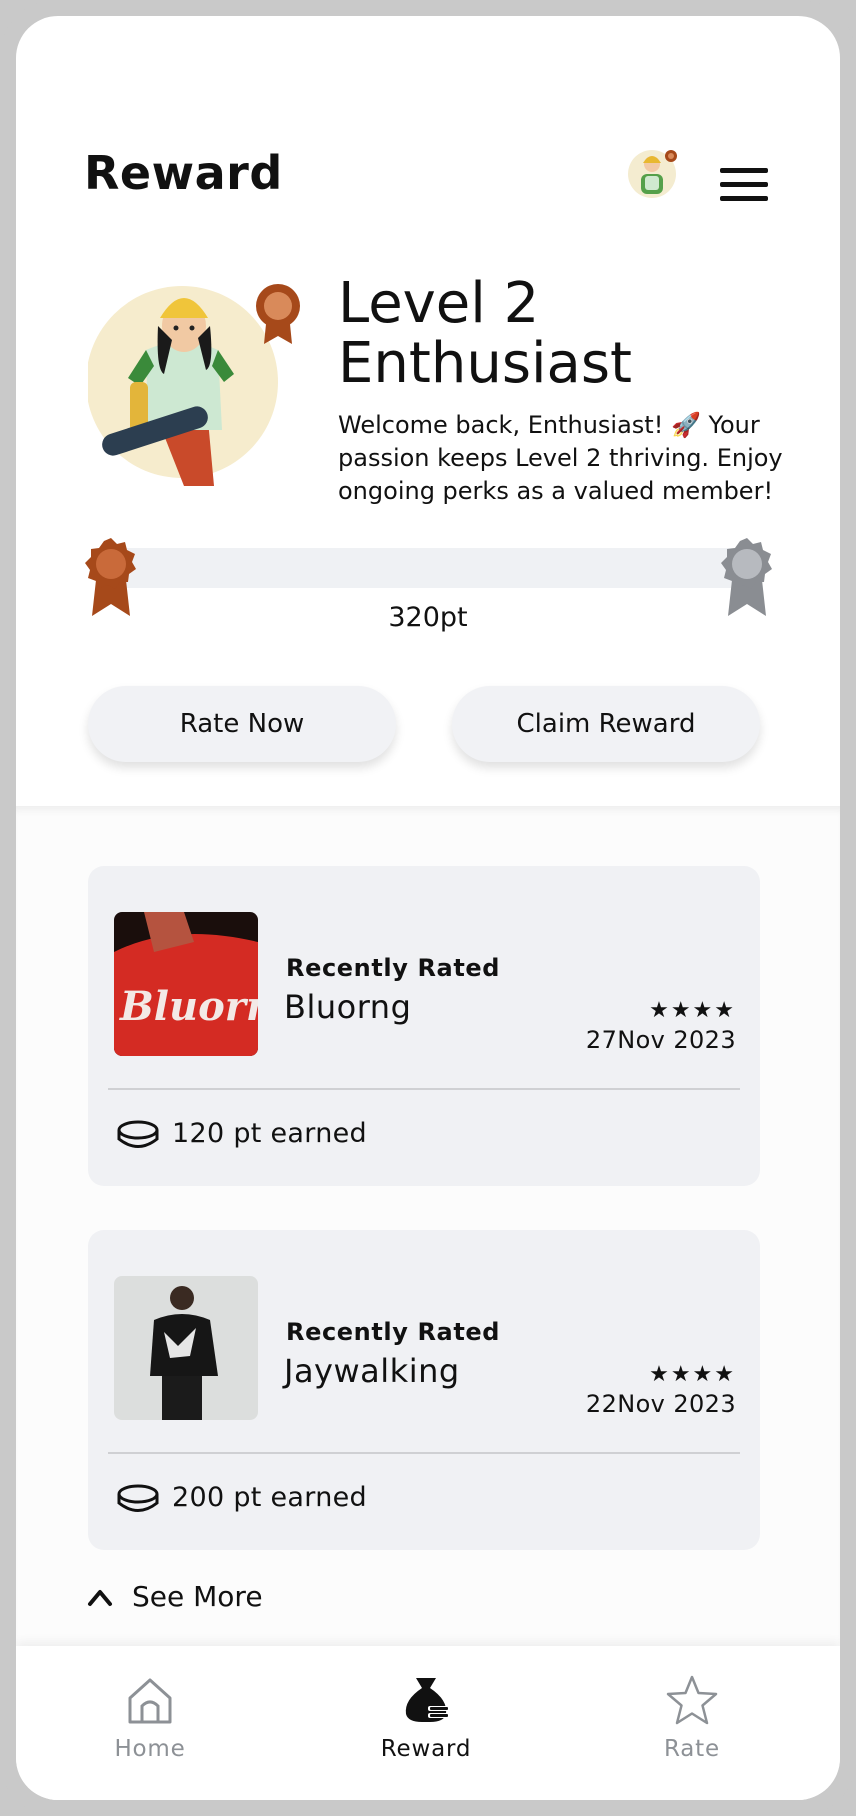  I want to click on nav-home: Home, so click(150, 1718).